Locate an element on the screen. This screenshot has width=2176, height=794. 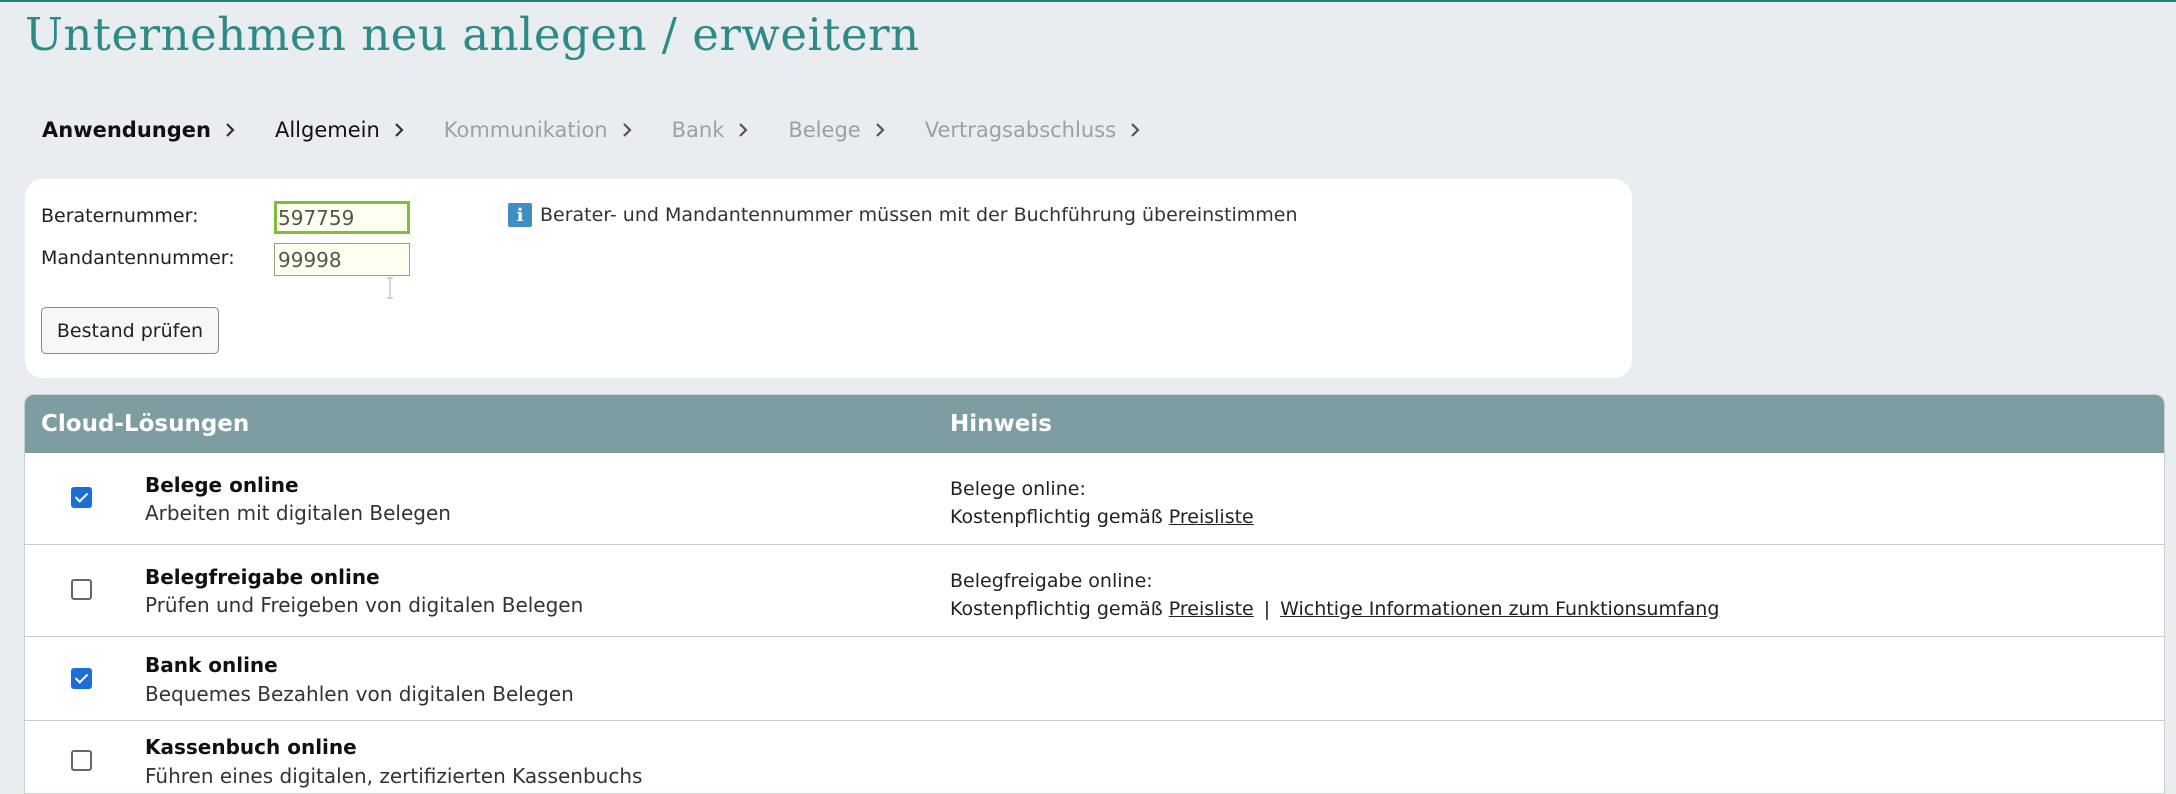
info-icon: i is located at coordinates (520, 215).